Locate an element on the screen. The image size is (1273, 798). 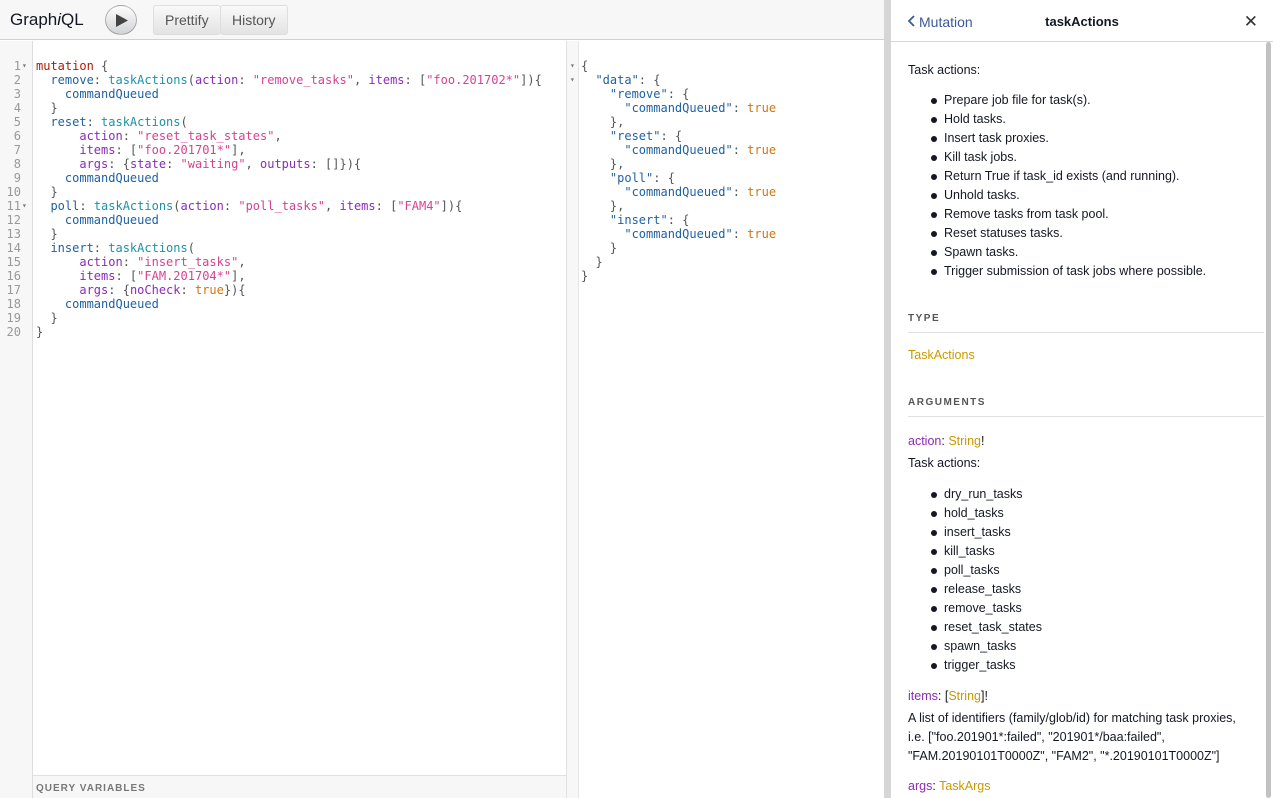
argument-action: action: String! is located at coordinates (946, 441).